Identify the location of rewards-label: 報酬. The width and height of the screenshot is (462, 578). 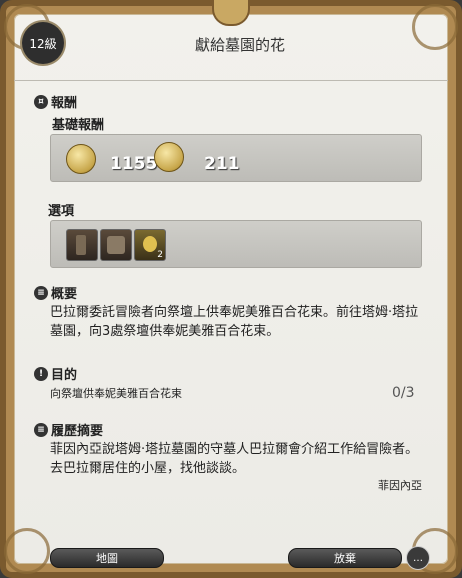
(64, 103).